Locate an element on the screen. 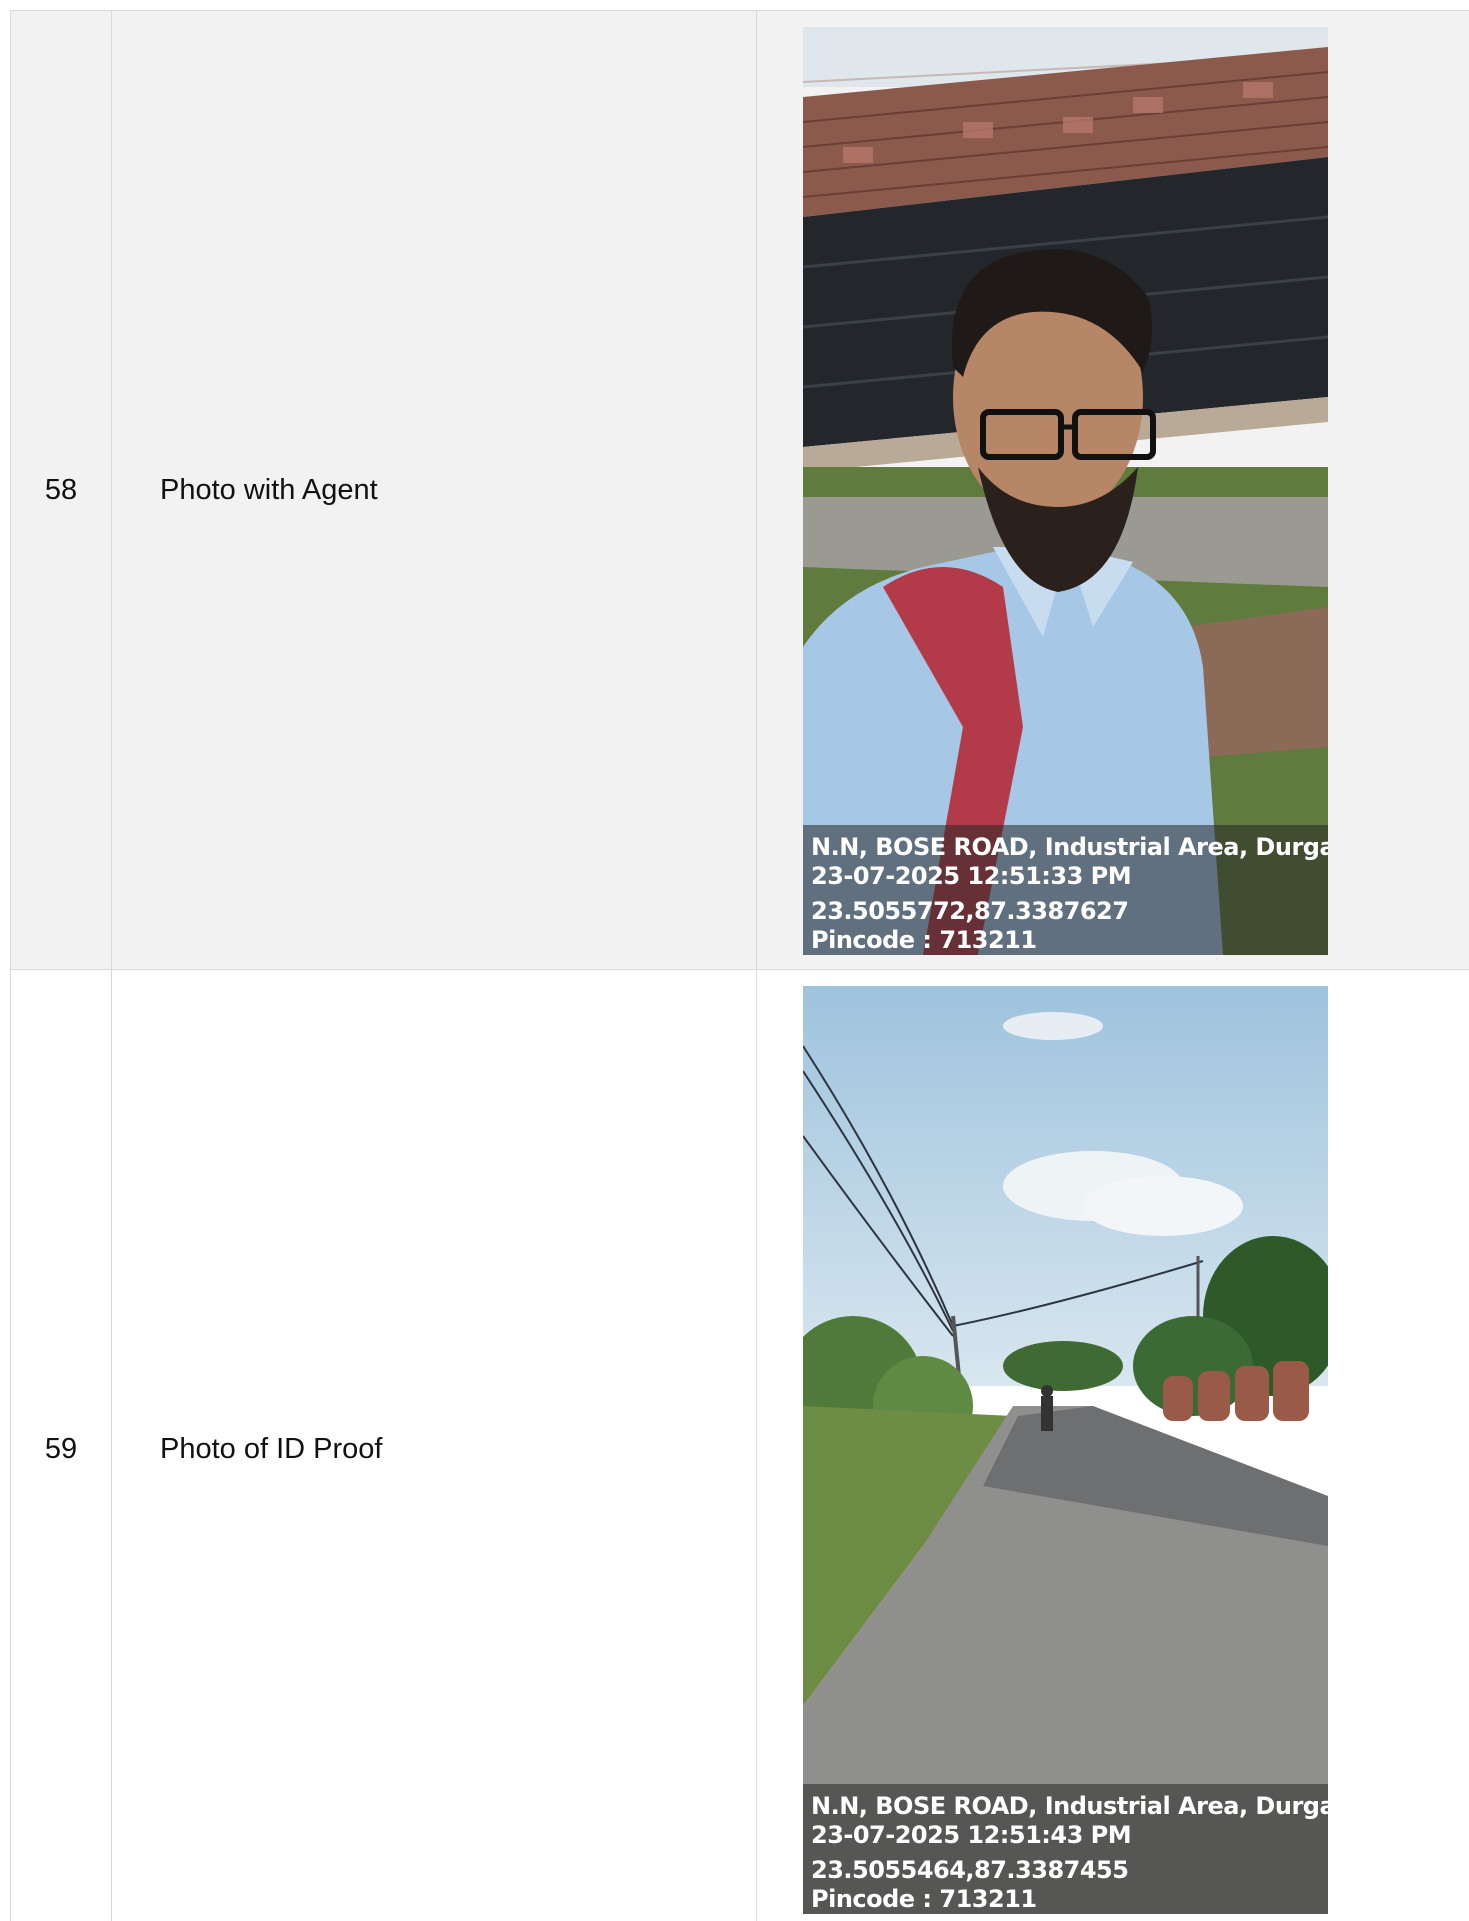 Image resolution: width=1469 pixels, height=1921 pixels. stamp-coordinates: 23.5055772,87.3387627 is located at coordinates (970, 911).